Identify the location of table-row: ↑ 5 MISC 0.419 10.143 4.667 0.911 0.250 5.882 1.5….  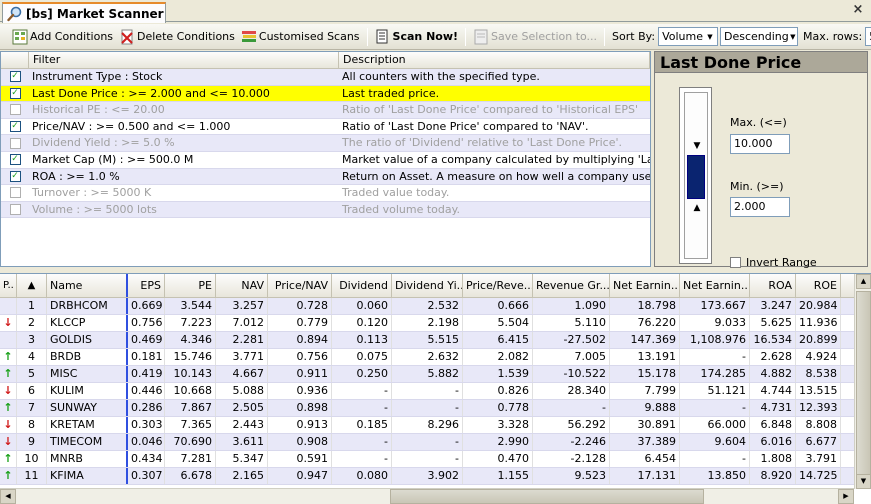
(435, 374).